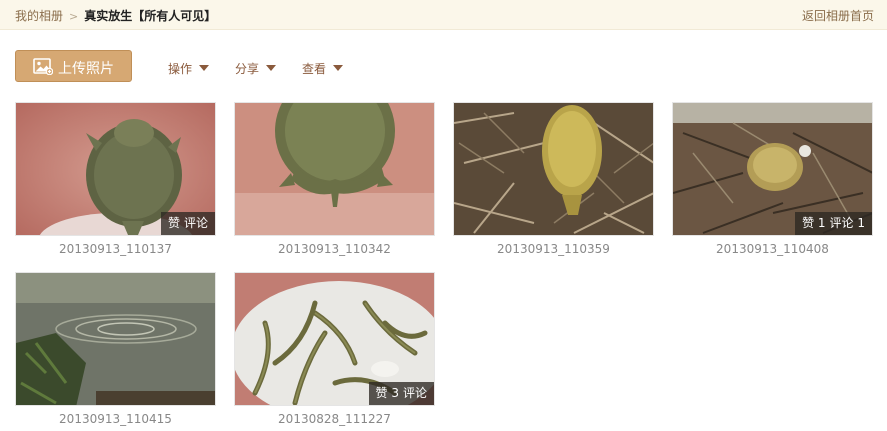 This screenshot has height=431, width=887. What do you see at coordinates (401, 393) in the screenshot?
I see `photo-stats: 赞 3 评论` at bounding box center [401, 393].